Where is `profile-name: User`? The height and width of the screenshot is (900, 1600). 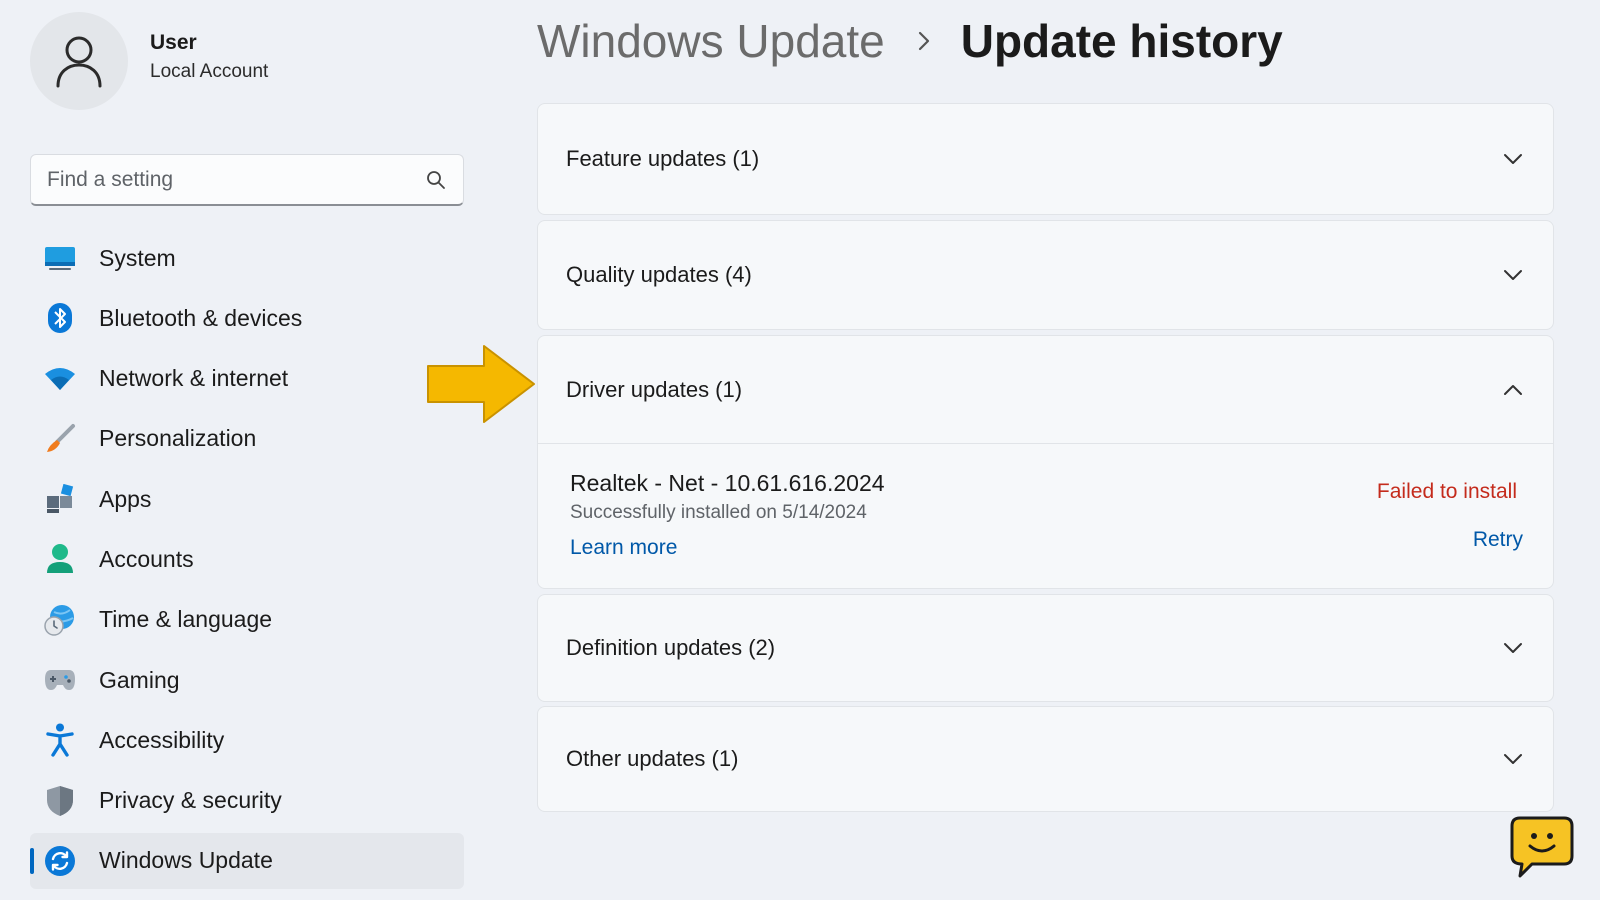 profile-name: User is located at coordinates (173, 42).